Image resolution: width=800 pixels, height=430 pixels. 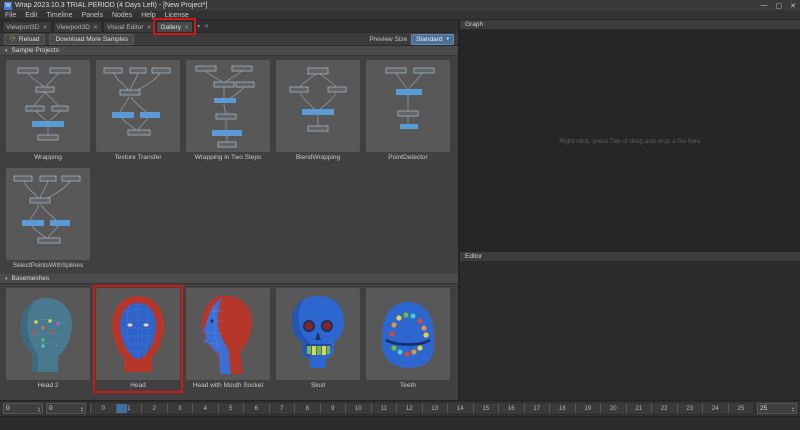 I want to click on menu-item-license: License, so click(x=177, y=15).